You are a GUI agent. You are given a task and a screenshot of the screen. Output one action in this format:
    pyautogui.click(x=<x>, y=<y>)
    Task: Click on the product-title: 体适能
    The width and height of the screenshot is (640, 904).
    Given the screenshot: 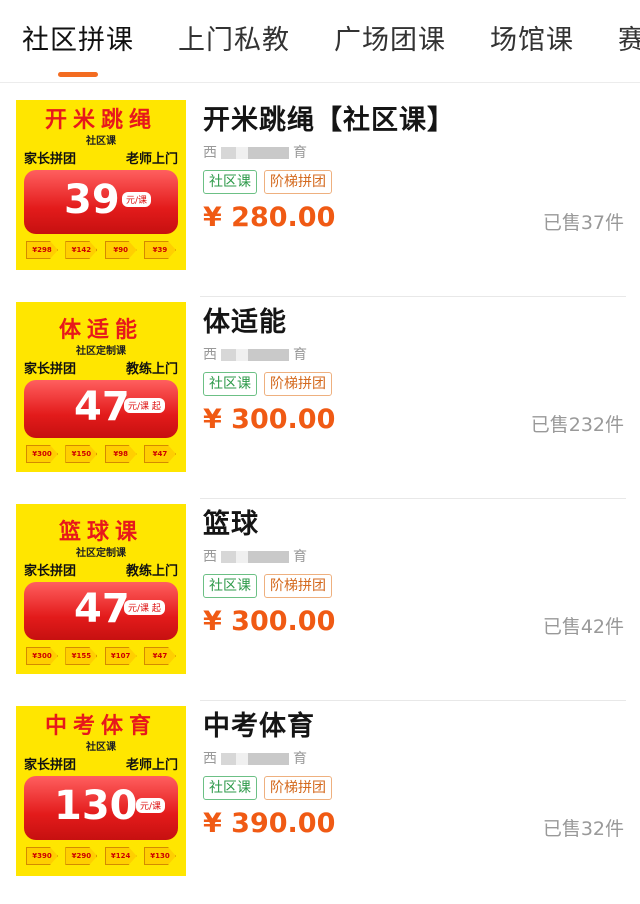 What is the action you would take?
    pyautogui.click(x=245, y=319)
    